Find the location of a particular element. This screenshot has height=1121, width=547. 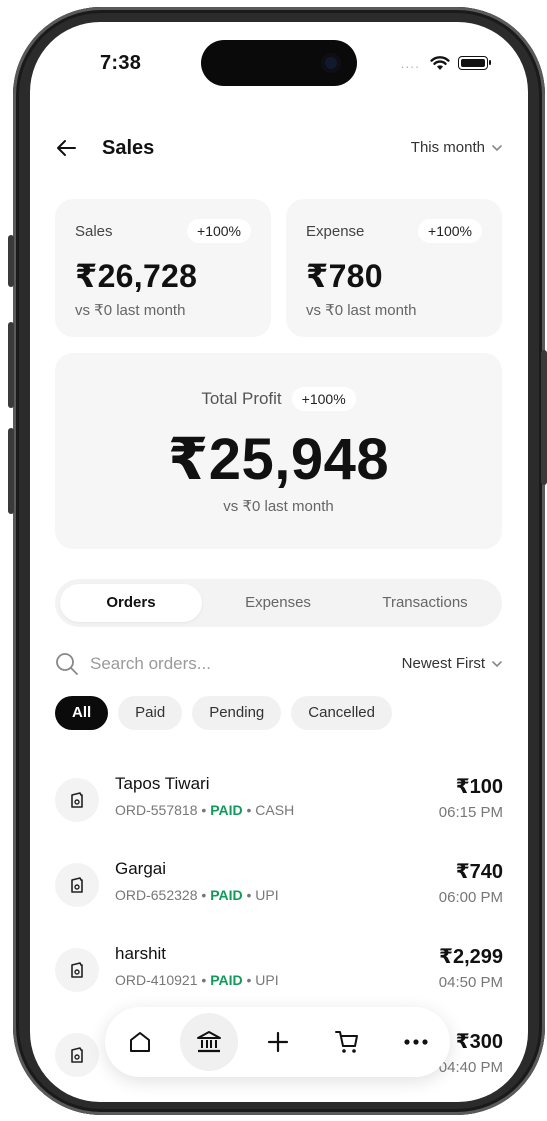

nav-more is located at coordinates (416, 1042).